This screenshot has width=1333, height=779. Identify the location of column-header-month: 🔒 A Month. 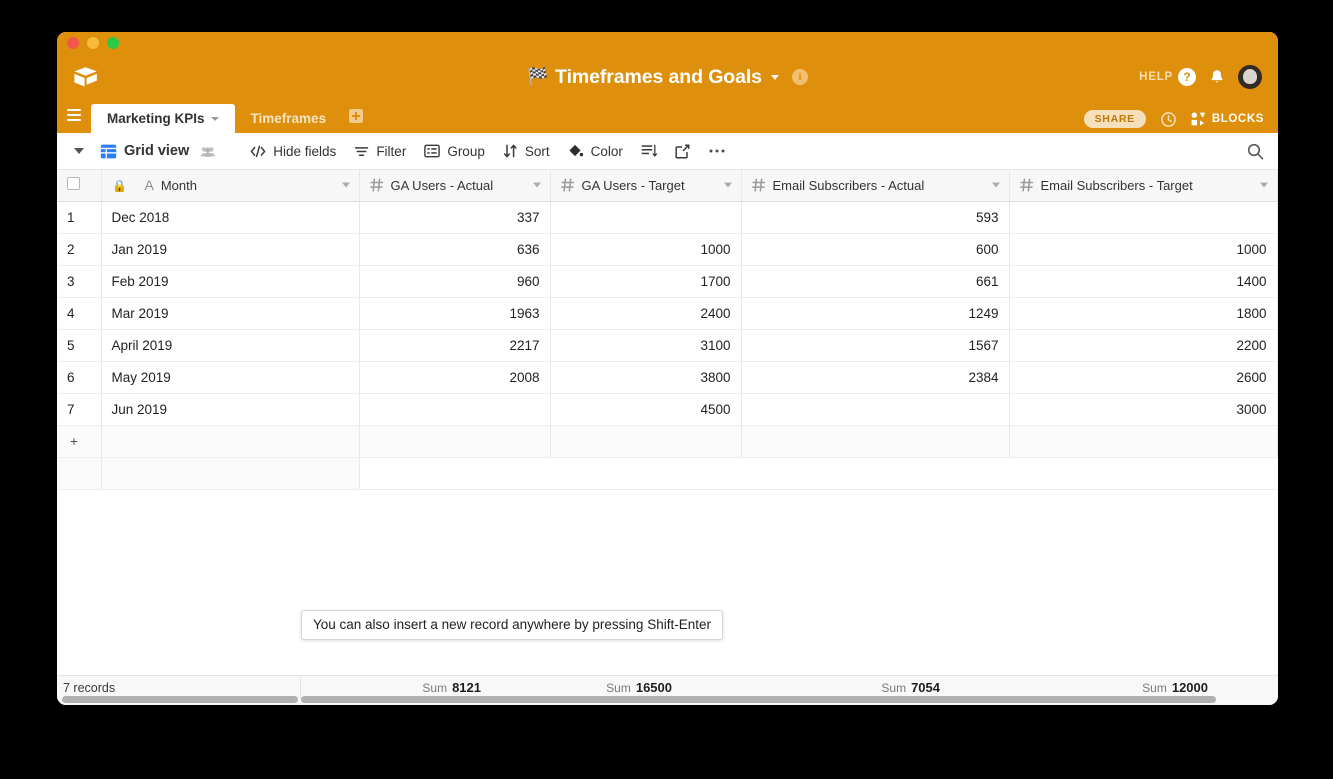
(230, 186).